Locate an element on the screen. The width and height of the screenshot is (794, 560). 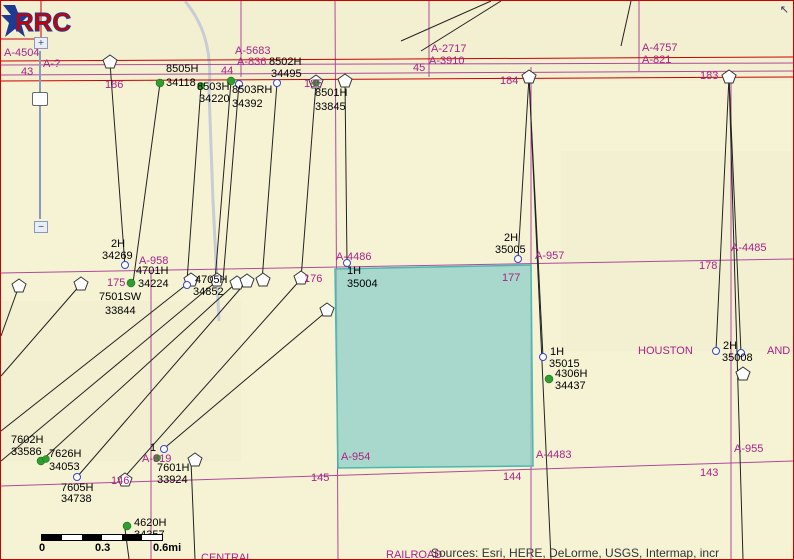
abstract-label: 176 is located at coordinates (313, 279).